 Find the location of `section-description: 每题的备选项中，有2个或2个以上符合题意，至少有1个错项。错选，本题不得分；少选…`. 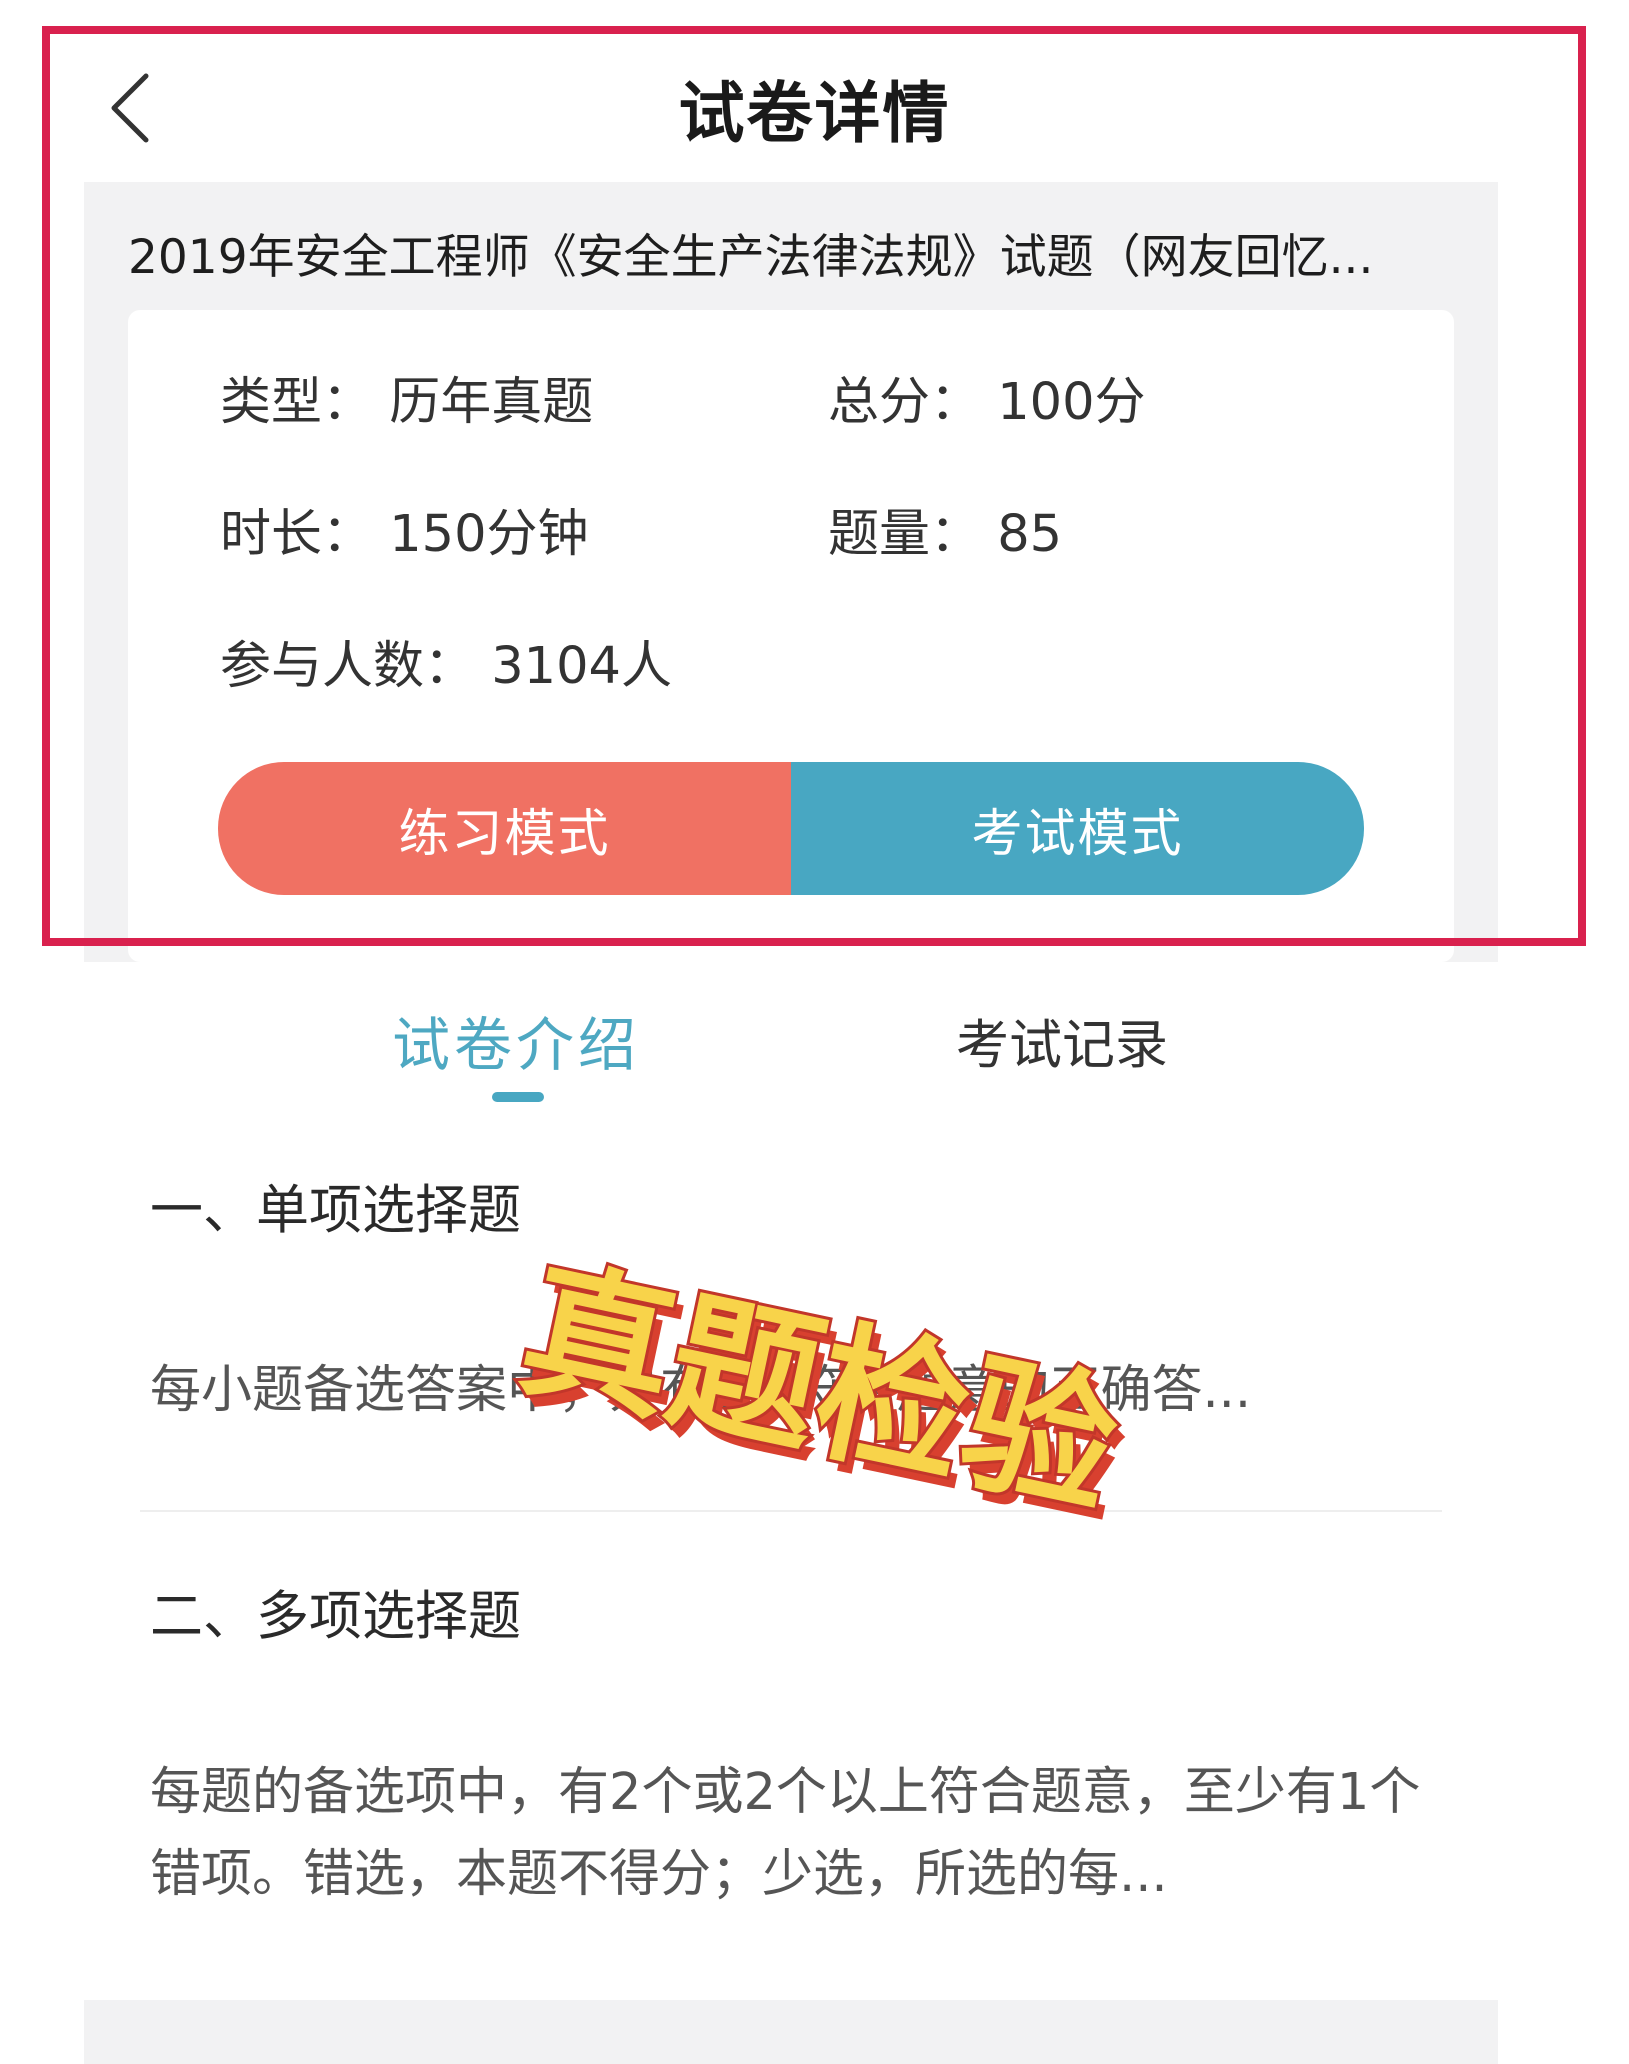

section-description: 每题的备选项中，有2个或2个以上符合题意，至少有1个错项。错选，本题不得分；少选… is located at coordinates (785, 1833).